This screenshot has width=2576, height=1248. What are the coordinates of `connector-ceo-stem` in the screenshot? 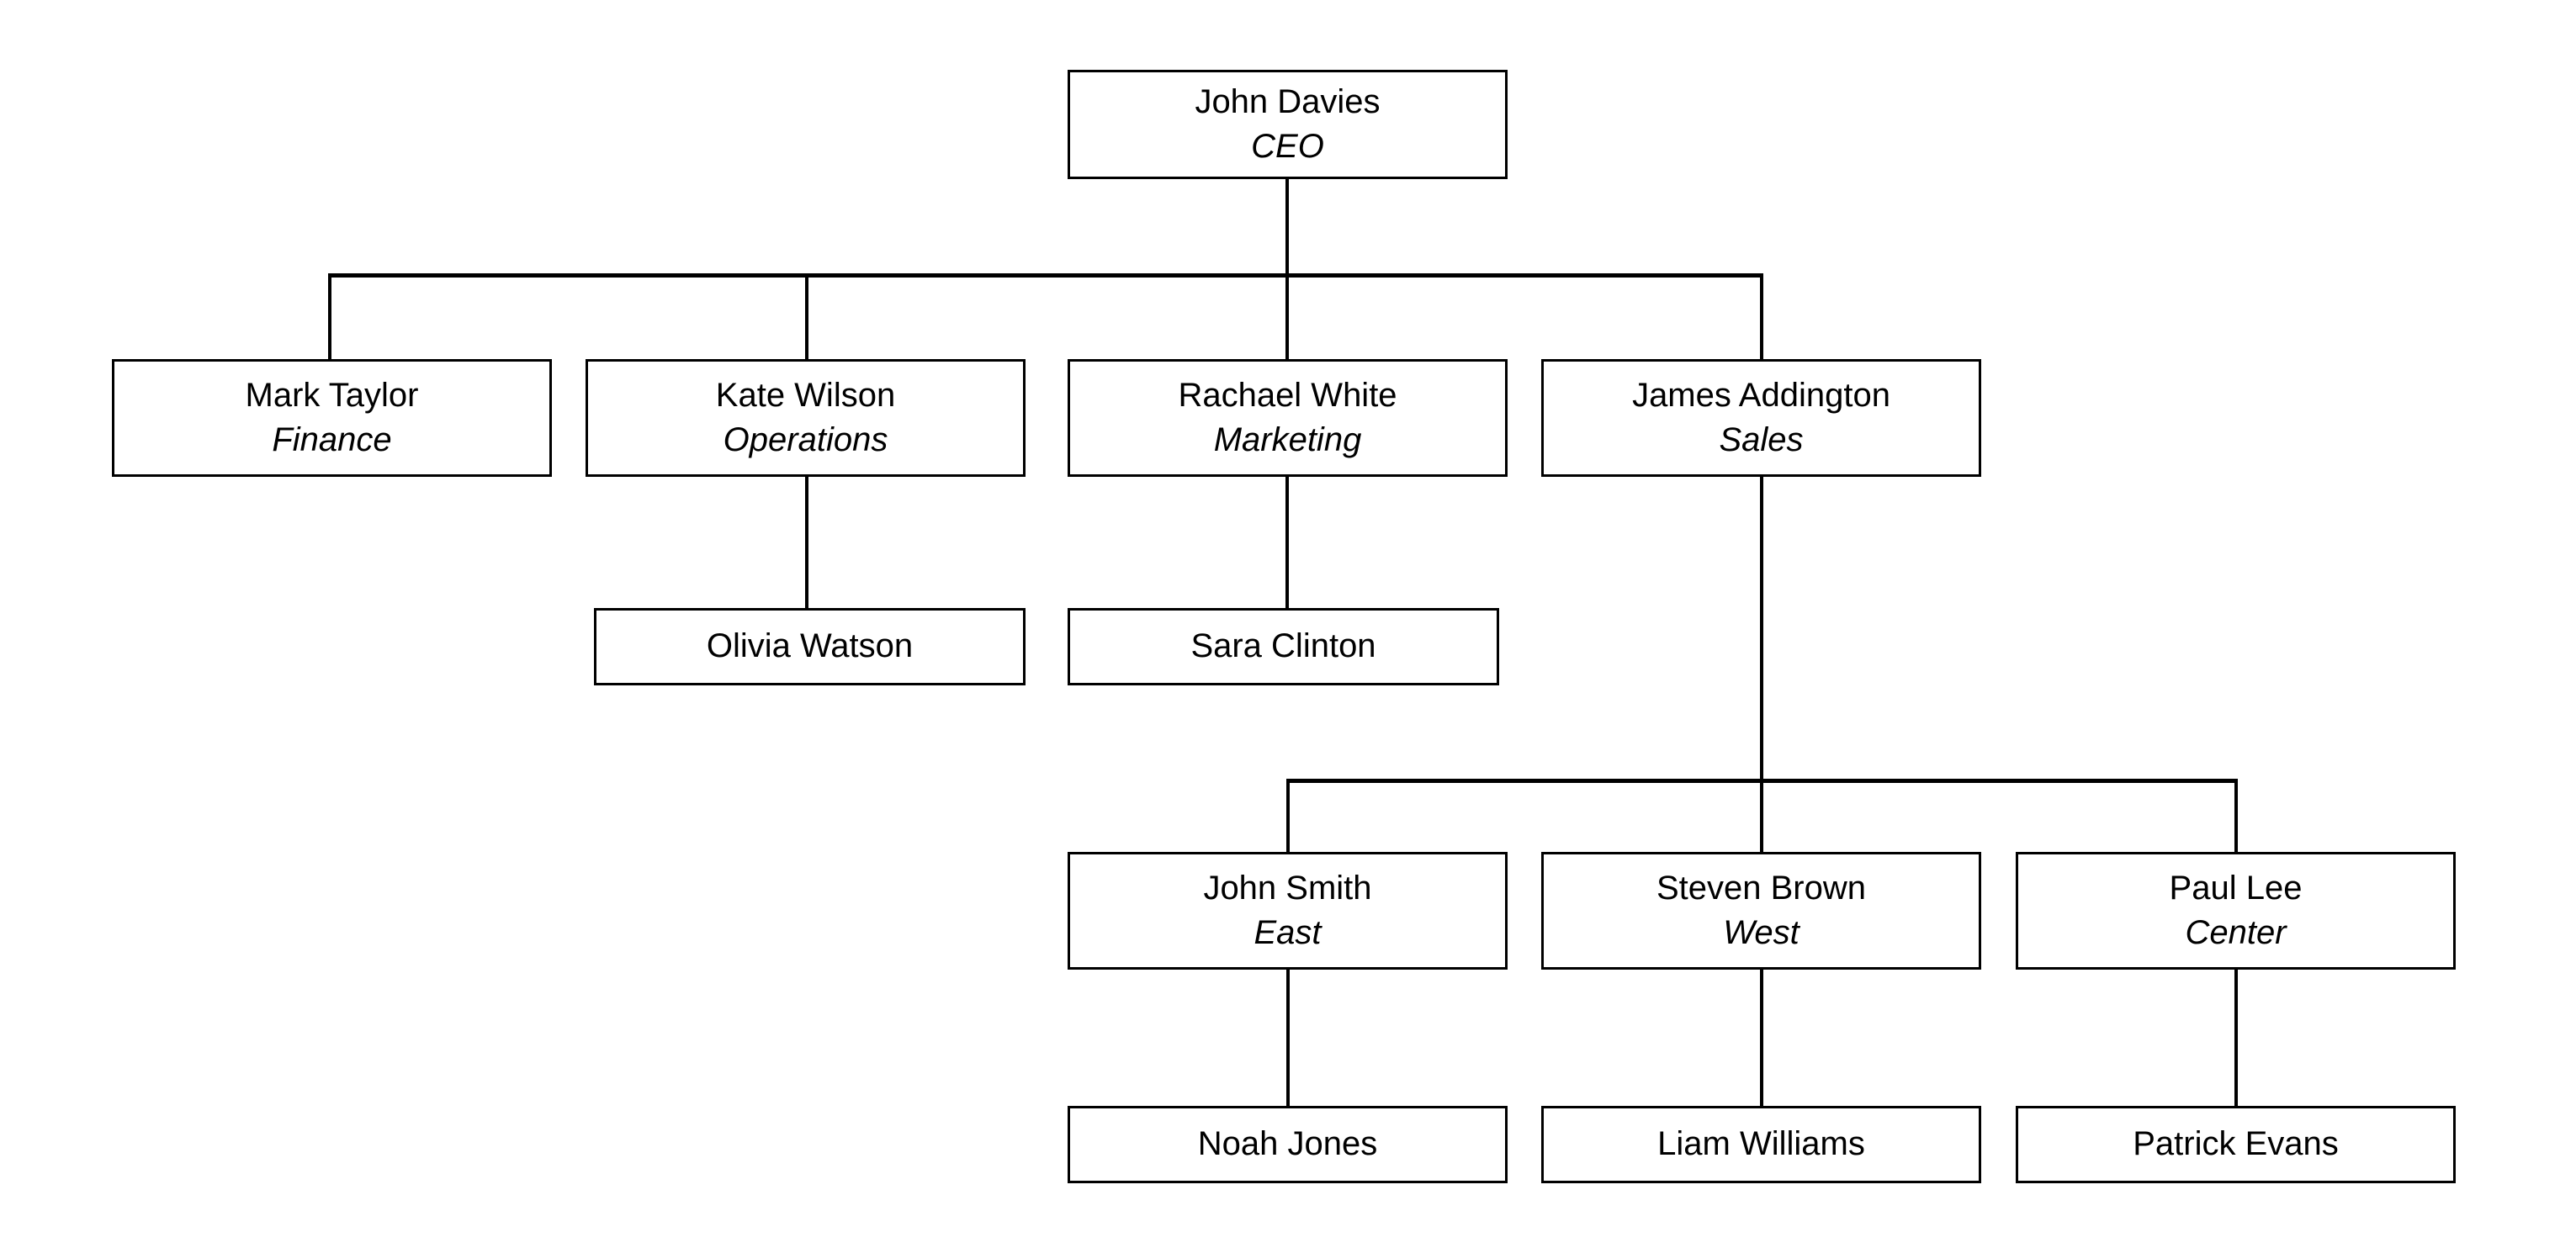 It's located at (1287, 227).